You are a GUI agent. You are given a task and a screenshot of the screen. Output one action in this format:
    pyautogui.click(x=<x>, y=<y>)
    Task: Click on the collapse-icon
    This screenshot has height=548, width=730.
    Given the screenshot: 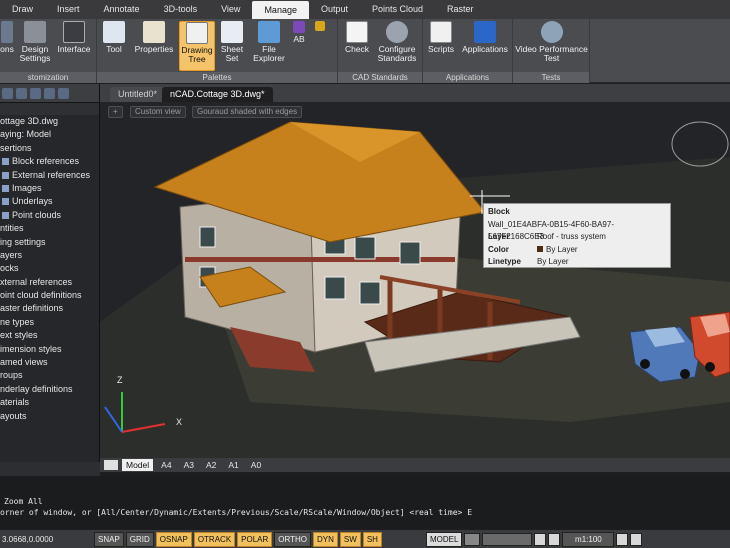 What is the action you would take?
    pyautogui.click(x=21, y=93)
    